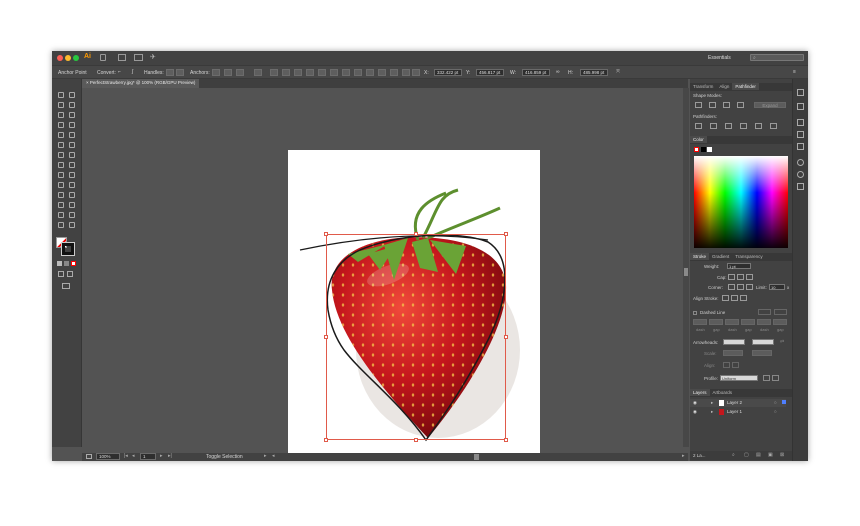 This screenshot has height=526, width=860. Describe the element at coordinates (506, 337) in the screenshot. I see `handle-middle-right` at that location.